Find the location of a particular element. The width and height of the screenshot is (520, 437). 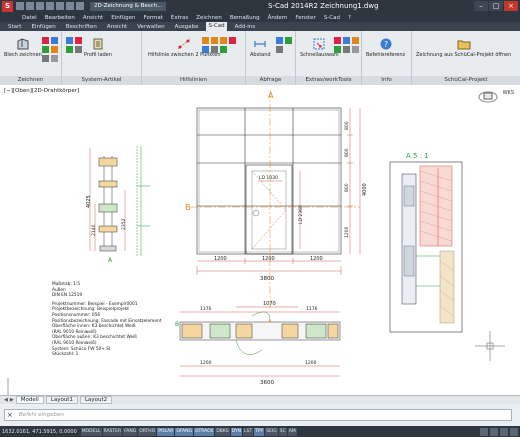

menu-scad: S-Cad is located at coordinates (332, 18).